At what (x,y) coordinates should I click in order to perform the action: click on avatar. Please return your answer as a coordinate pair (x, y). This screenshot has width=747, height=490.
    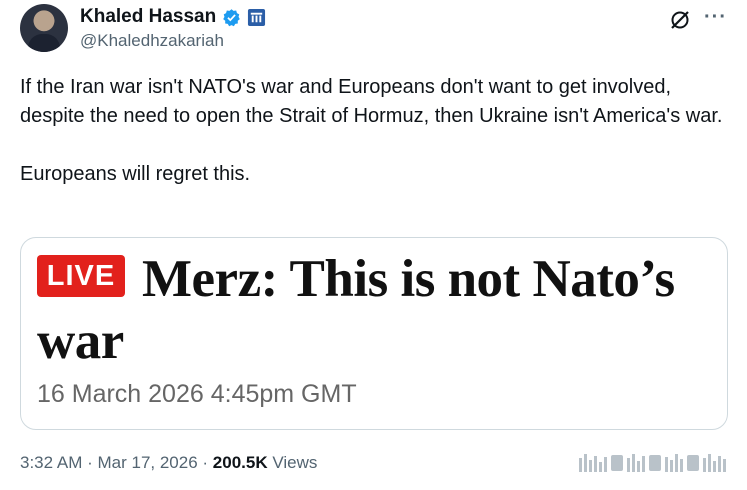
    Looking at the image, I should click on (44, 28).